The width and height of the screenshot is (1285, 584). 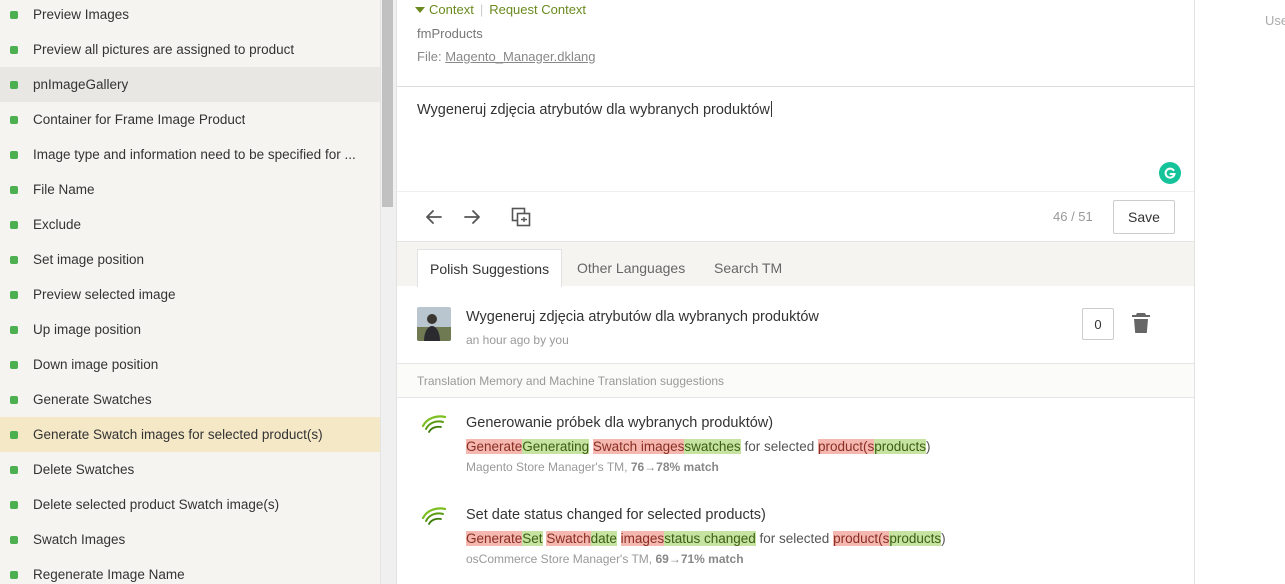 I want to click on sidebar-item: pnImageGallery, so click(x=190, y=84).